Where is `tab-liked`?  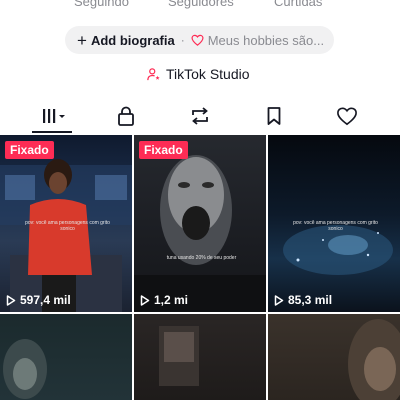
tab-liked is located at coordinates (347, 116).